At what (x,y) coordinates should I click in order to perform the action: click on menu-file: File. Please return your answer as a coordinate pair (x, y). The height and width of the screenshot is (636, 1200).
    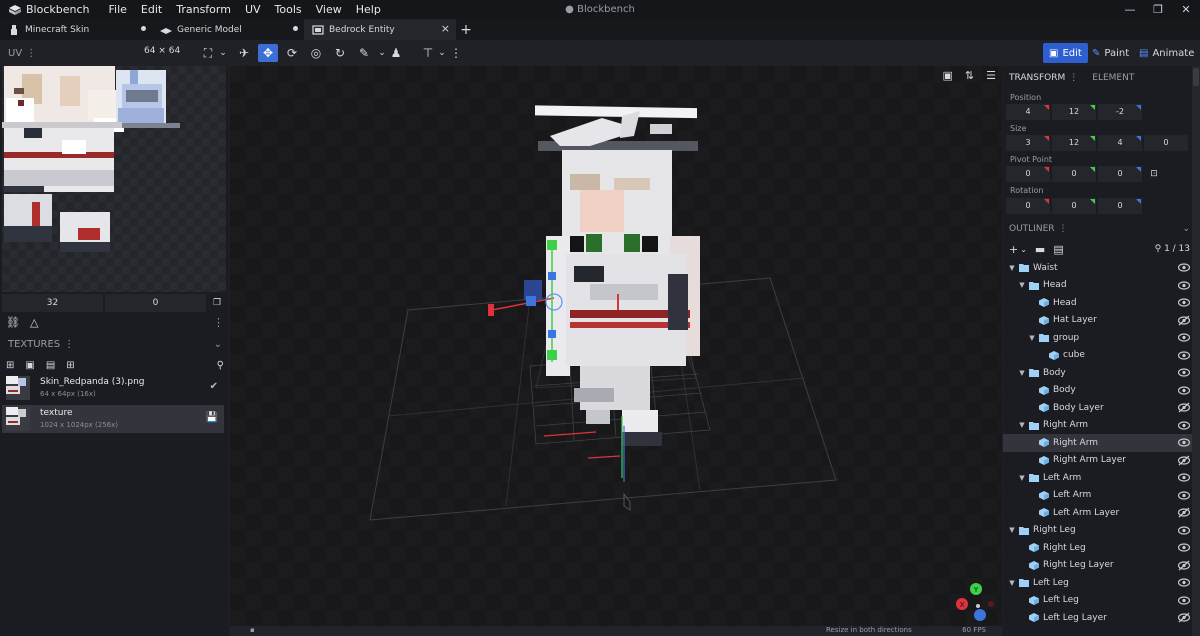
    Looking at the image, I should click on (118, 9).